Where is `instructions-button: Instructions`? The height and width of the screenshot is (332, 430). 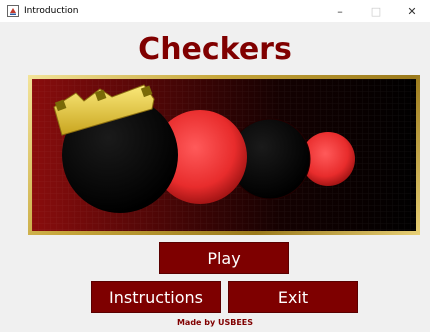
instructions-button: Instructions is located at coordinates (156, 297).